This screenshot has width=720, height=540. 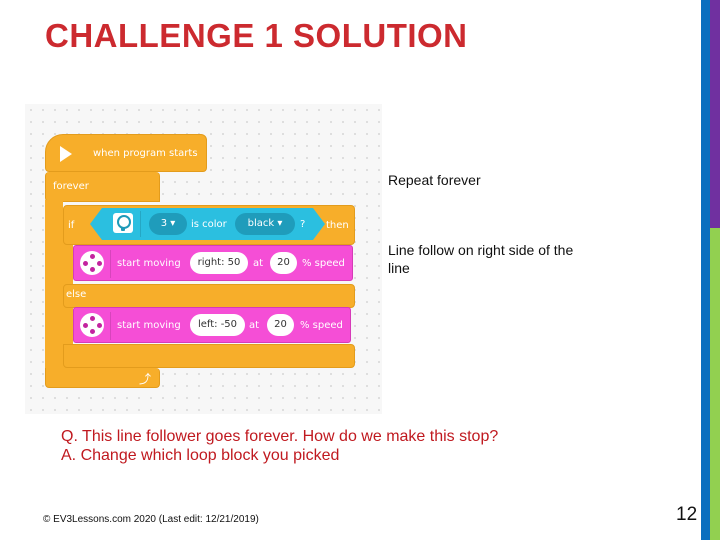 I want to click on loop-arrow-icon: ⤴, so click(x=144, y=379).